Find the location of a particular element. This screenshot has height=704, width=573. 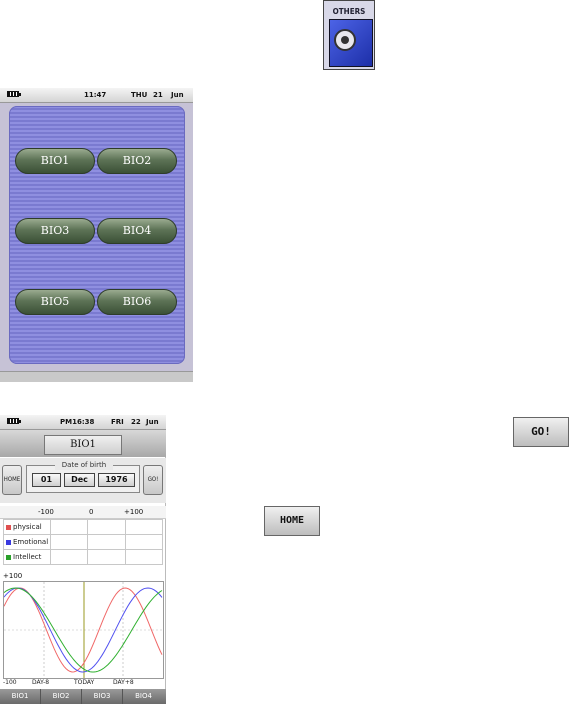

bio5-button: BIO5 is located at coordinates (55, 302).